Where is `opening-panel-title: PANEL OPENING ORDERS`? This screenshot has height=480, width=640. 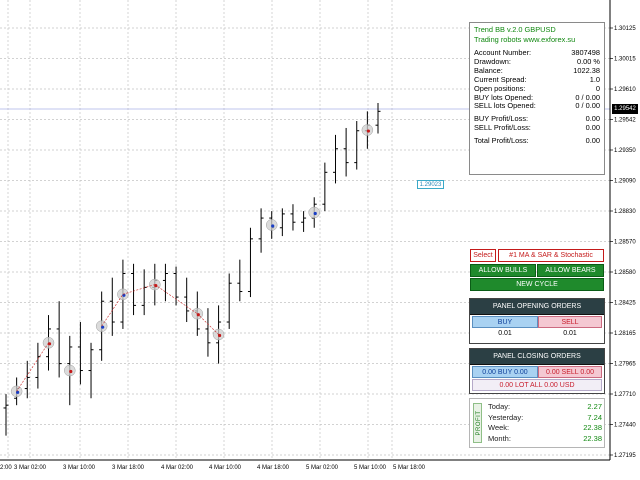
opening-panel-title: PANEL OPENING ORDERS is located at coordinates (537, 307).